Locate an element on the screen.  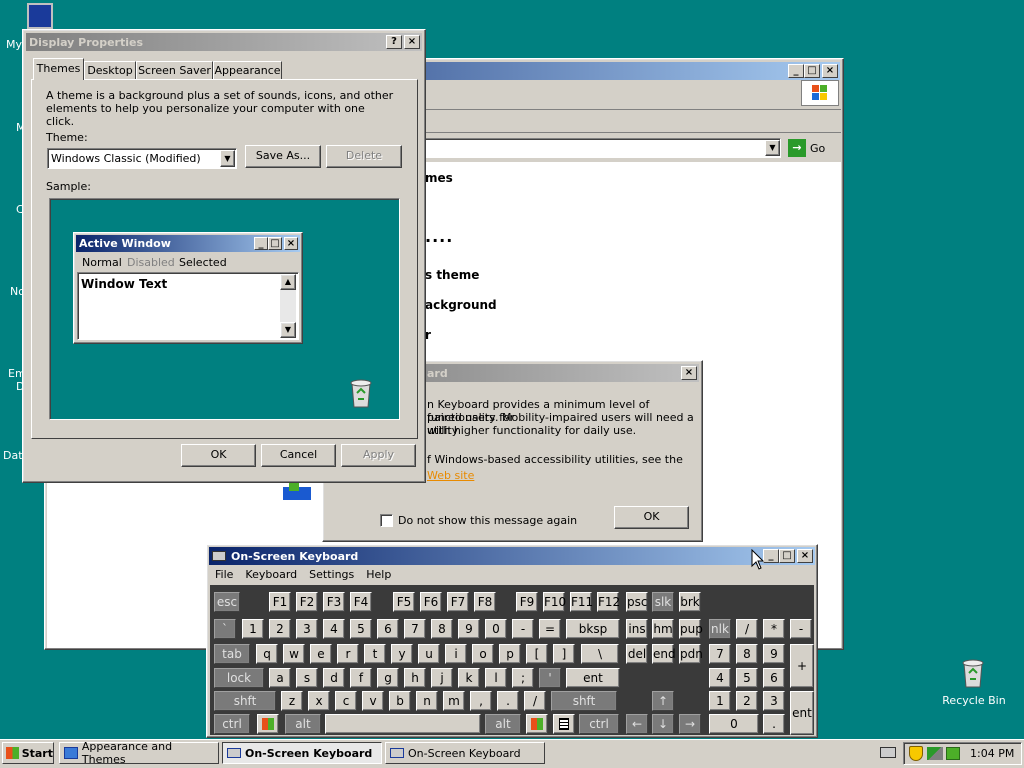
key-f2: F2 is located at coordinates (307, 602).